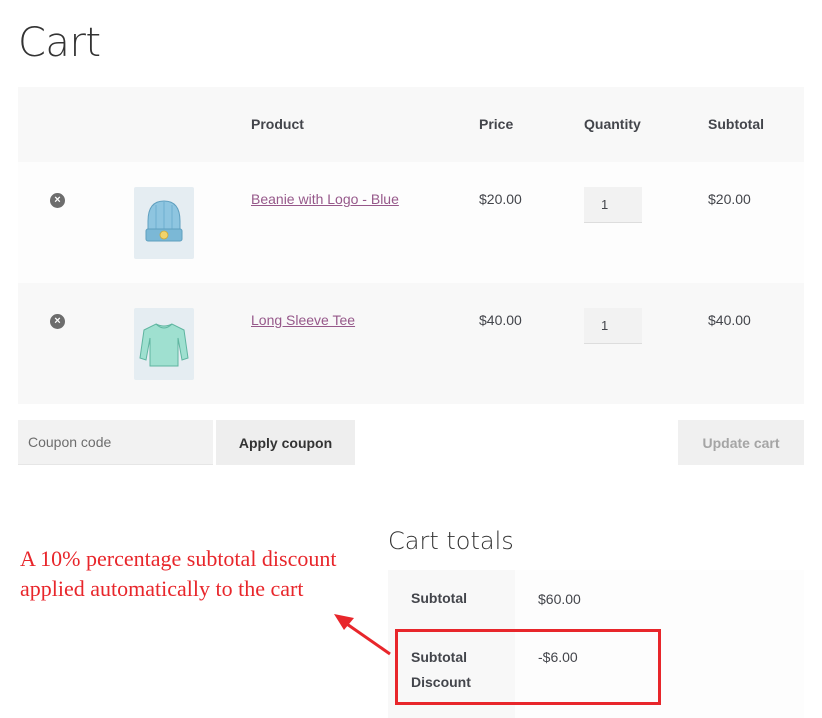  Describe the element at coordinates (362, 635) in the screenshot. I see `annotation-arrow-icon` at that location.